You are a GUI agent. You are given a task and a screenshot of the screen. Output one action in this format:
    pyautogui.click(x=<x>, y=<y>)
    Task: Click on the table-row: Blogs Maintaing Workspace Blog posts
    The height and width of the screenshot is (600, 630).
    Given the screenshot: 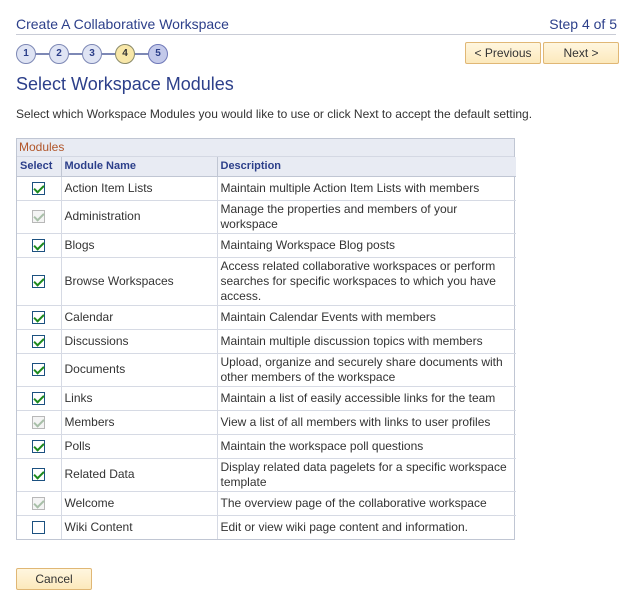 What is the action you would take?
    pyautogui.click(x=266, y=245)
    